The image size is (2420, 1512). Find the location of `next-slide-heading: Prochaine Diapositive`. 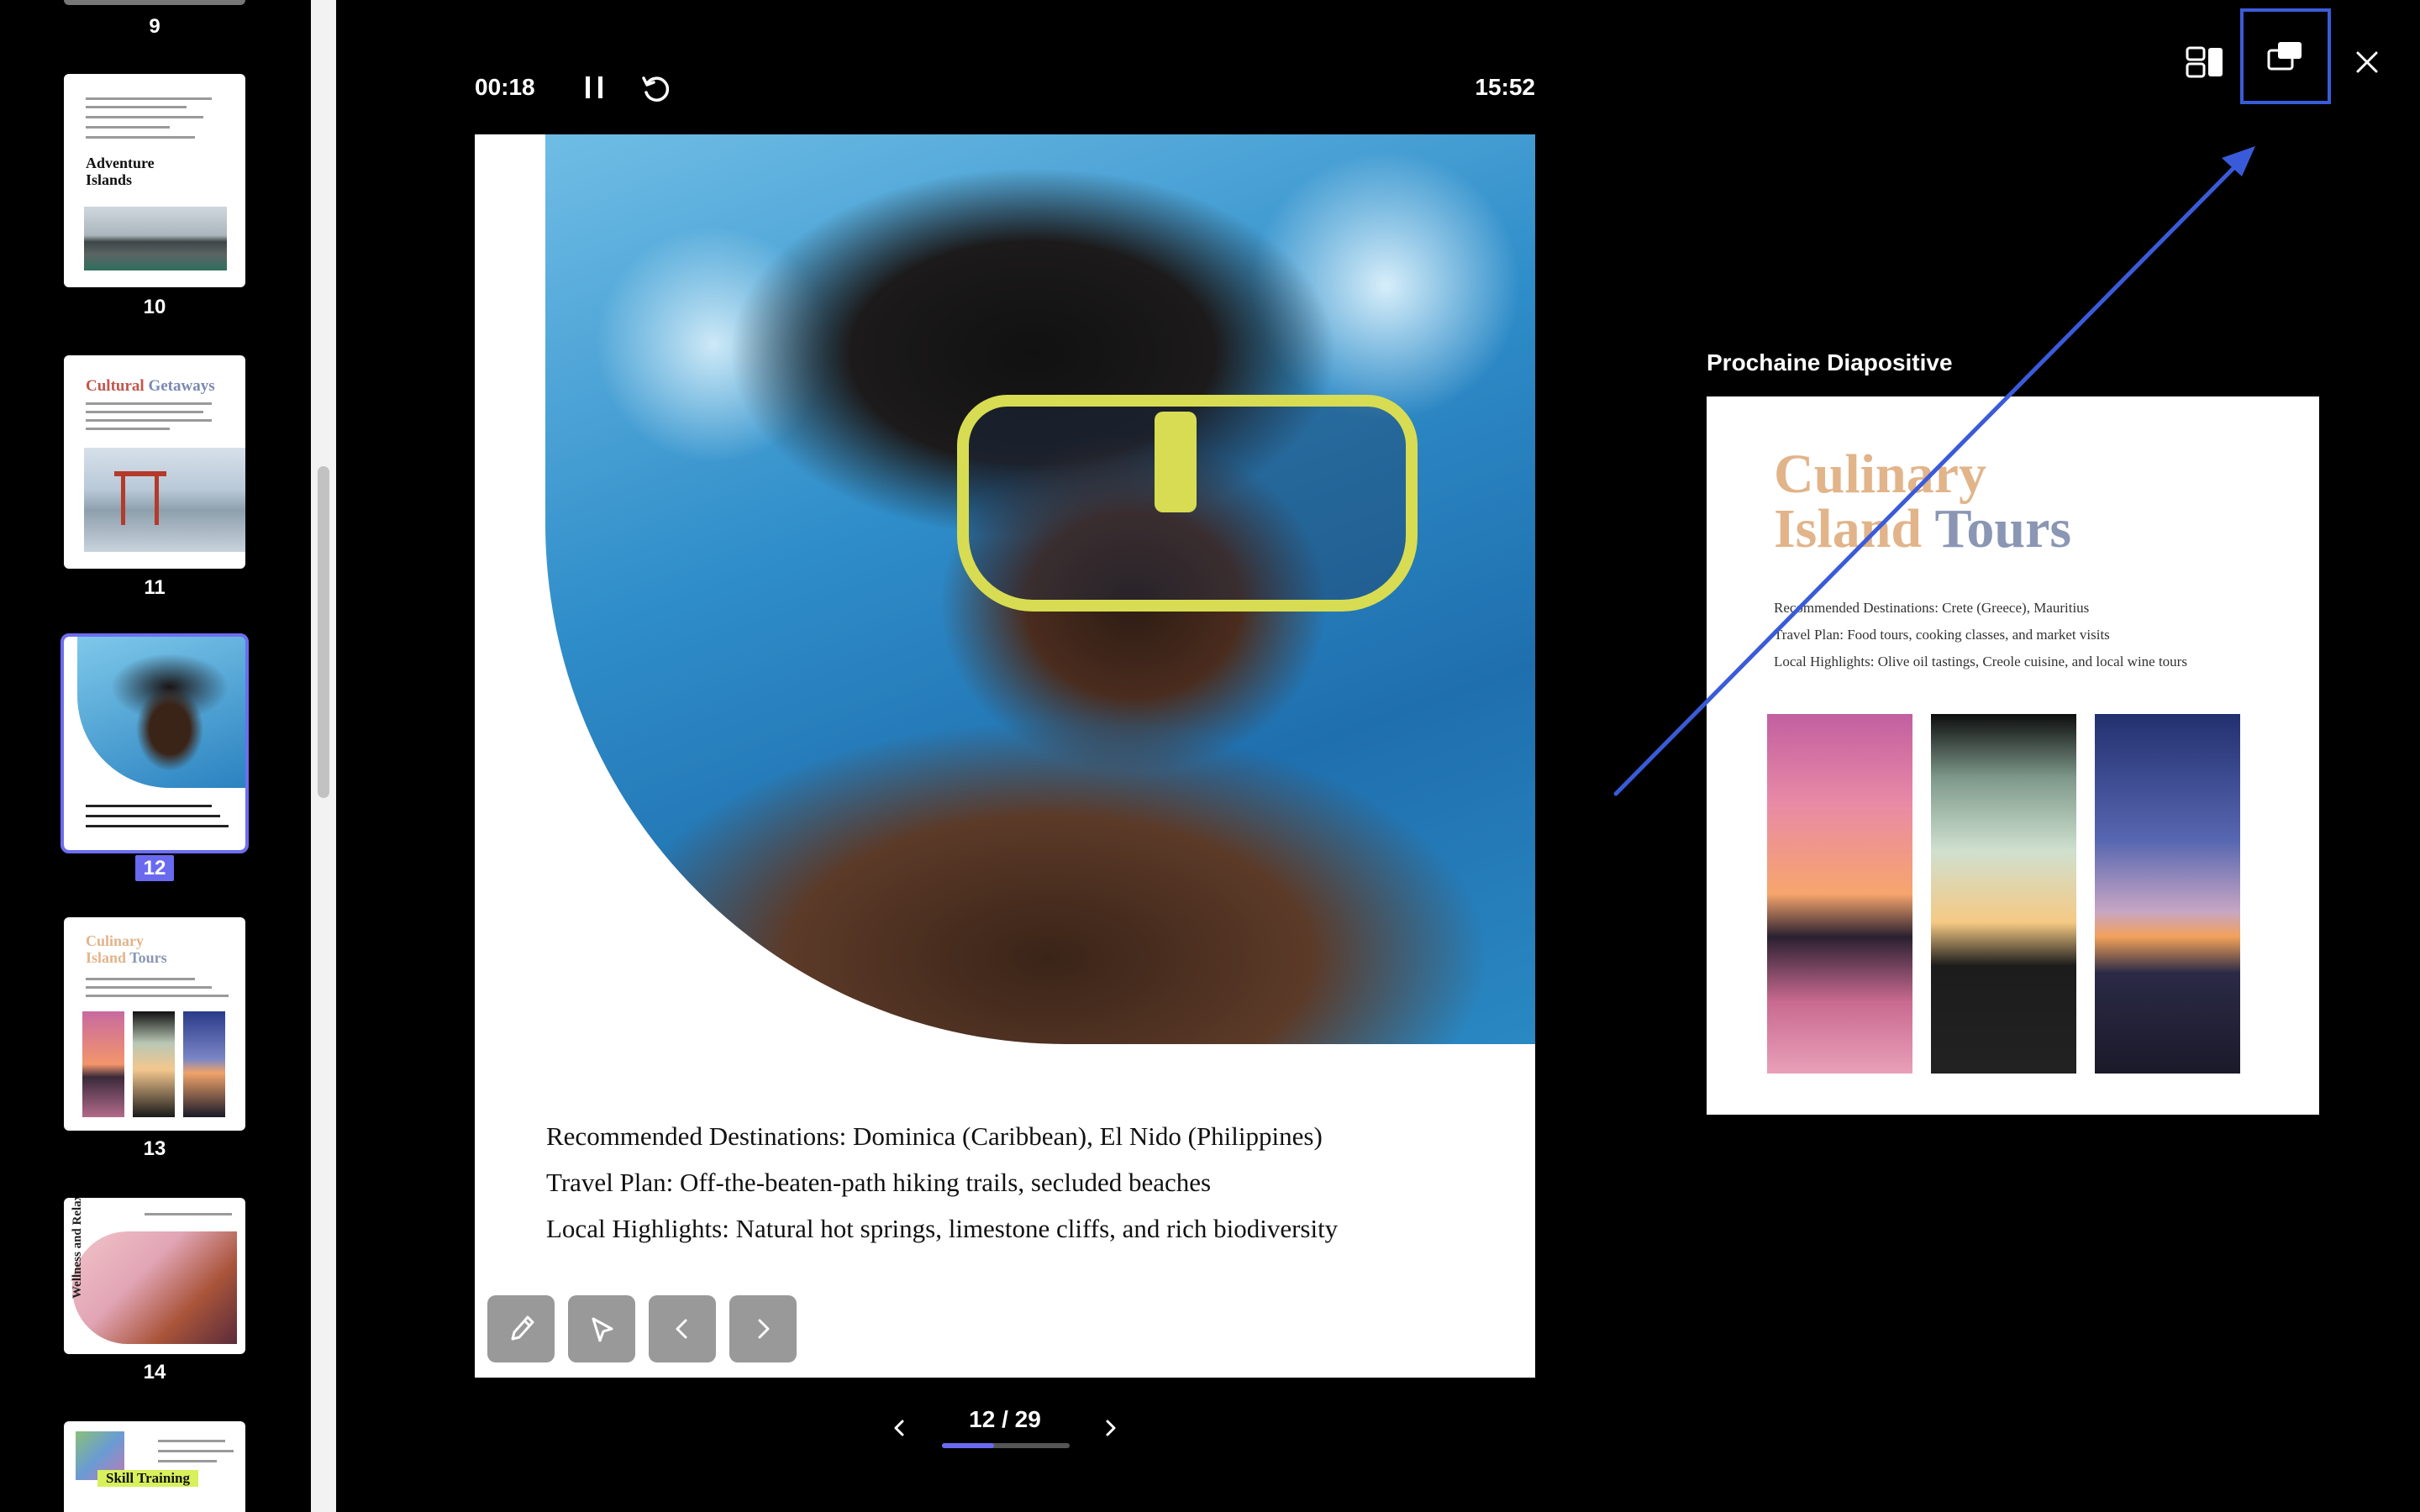

next-slide-heading: Prochaine Diapositive is located at coordinates (1830, 362).